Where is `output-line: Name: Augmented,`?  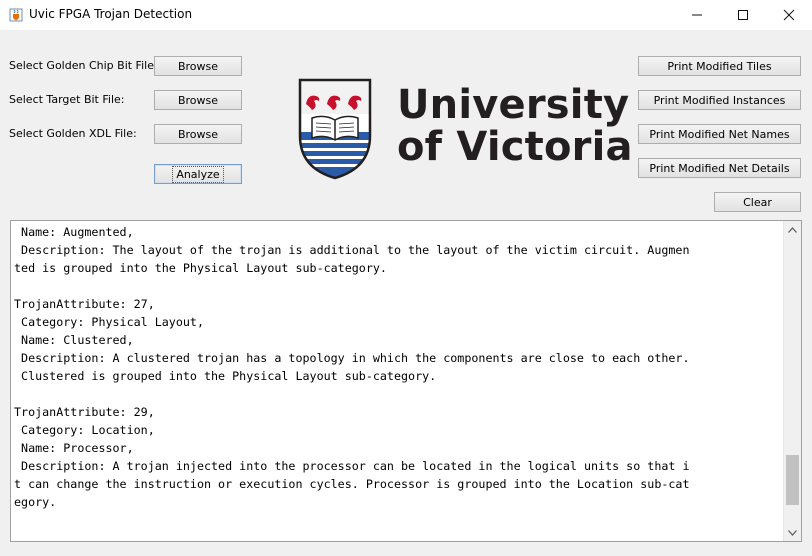 output-line: Name: Augmented, is located at coordinates (74, 232).